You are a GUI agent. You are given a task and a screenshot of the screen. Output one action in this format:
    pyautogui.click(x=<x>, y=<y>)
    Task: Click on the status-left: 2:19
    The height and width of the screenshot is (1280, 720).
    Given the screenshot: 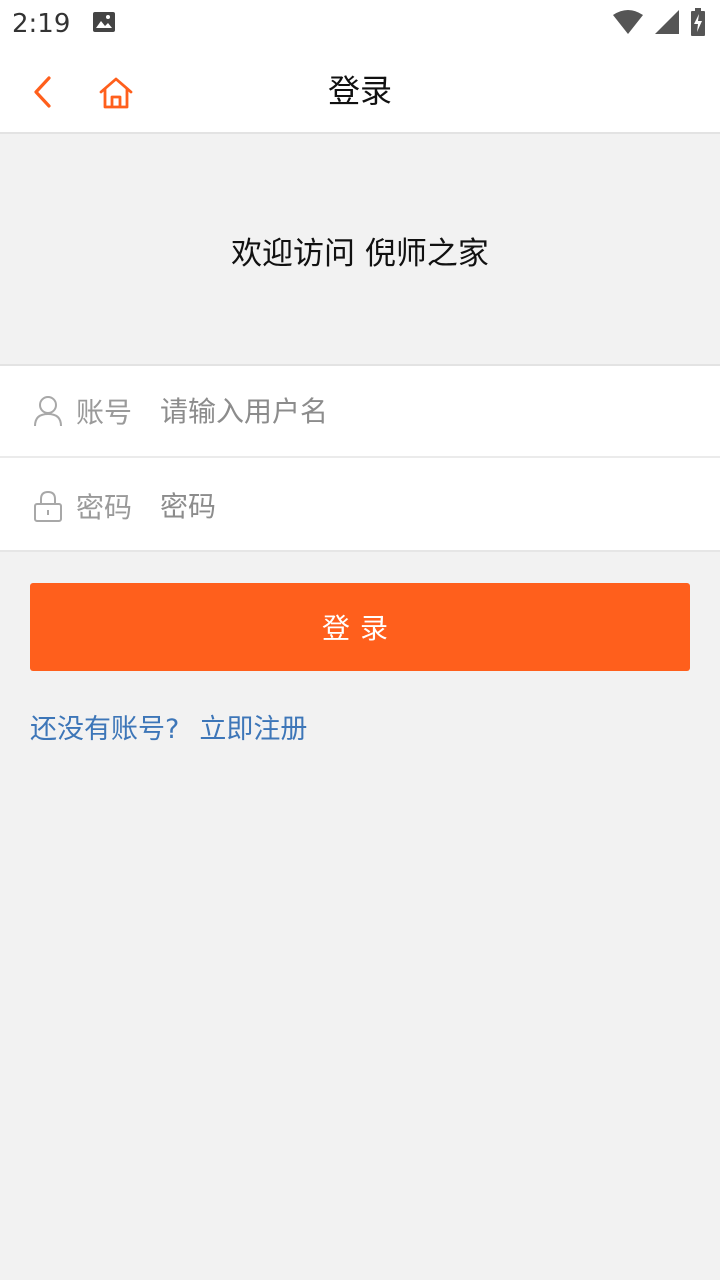 What is the action you would take?
    pyautogui.click(x=64, y=24)
    